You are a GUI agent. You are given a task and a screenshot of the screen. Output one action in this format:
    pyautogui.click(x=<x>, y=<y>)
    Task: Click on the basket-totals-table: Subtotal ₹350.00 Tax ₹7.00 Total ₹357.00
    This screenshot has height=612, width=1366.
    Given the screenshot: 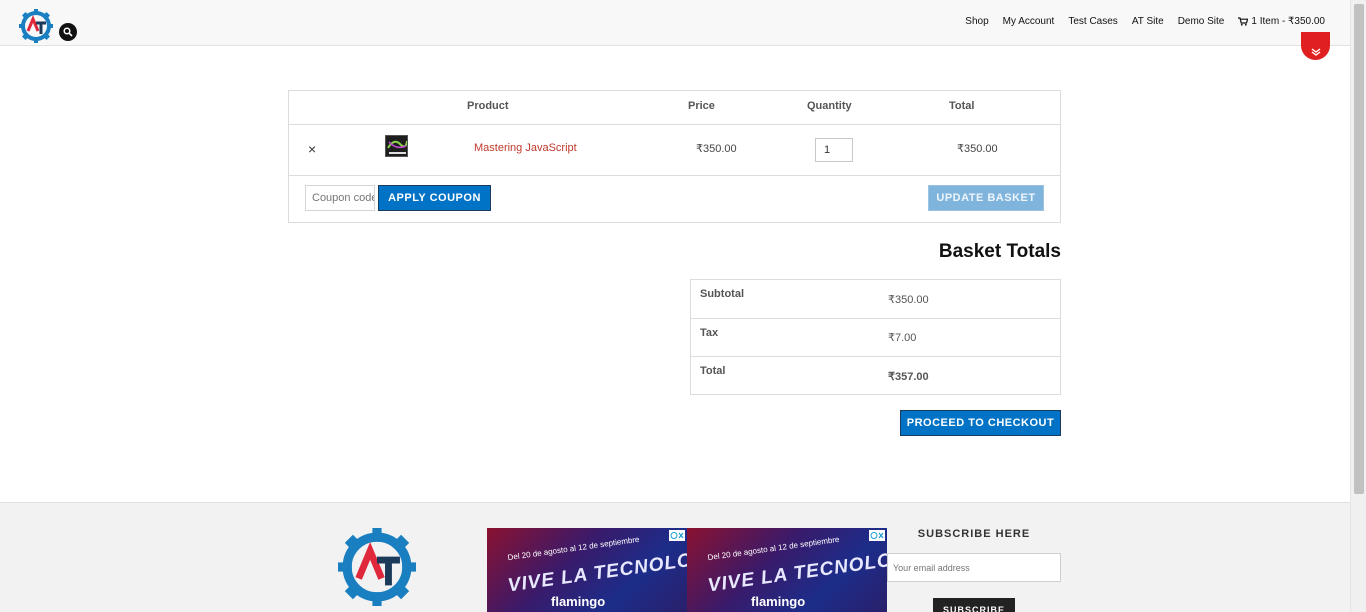 What is the action you would take?
    pyautogui.click(x=875, y=337)
    